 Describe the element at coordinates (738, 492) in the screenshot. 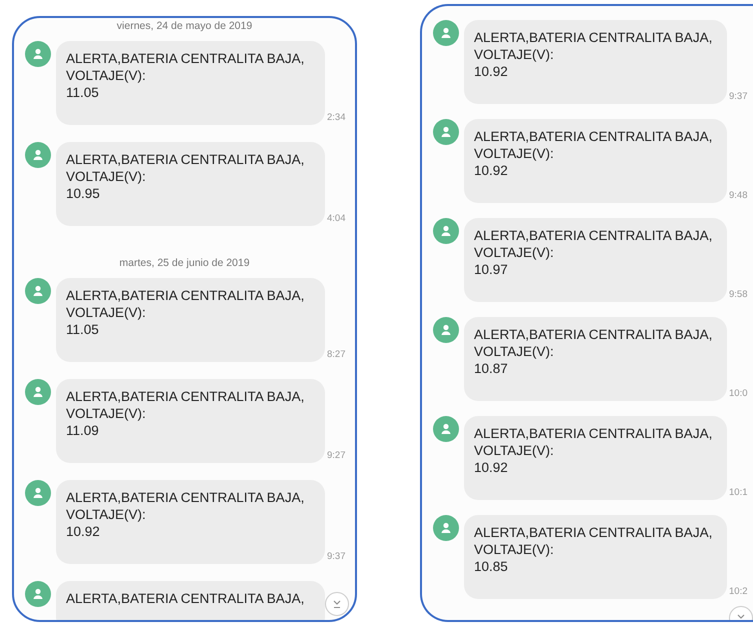

I see `message-time: 10:1` at that location.